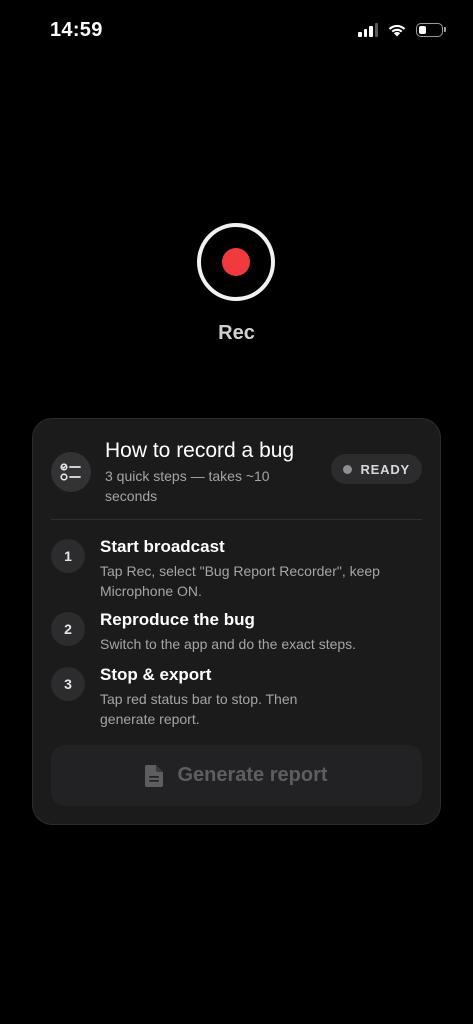 The height and width of the screenshot is (1024, 473). I want to click on record-label: Rec, so click(236, 333).